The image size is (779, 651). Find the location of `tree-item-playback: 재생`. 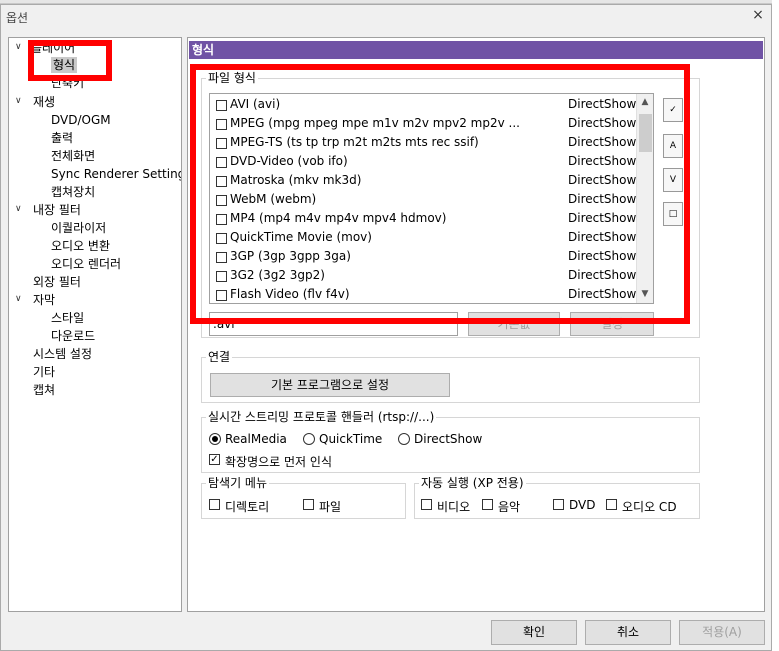

tree-item-playback: 재생 is located at coordinates (44, 102).